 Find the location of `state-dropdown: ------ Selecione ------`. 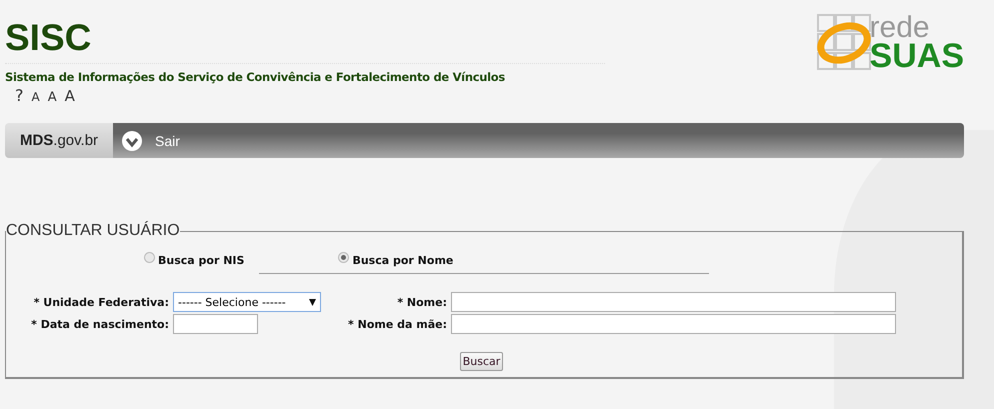

state-dropdown: ------ Selecione ------ is located at coordinates (247, 302).